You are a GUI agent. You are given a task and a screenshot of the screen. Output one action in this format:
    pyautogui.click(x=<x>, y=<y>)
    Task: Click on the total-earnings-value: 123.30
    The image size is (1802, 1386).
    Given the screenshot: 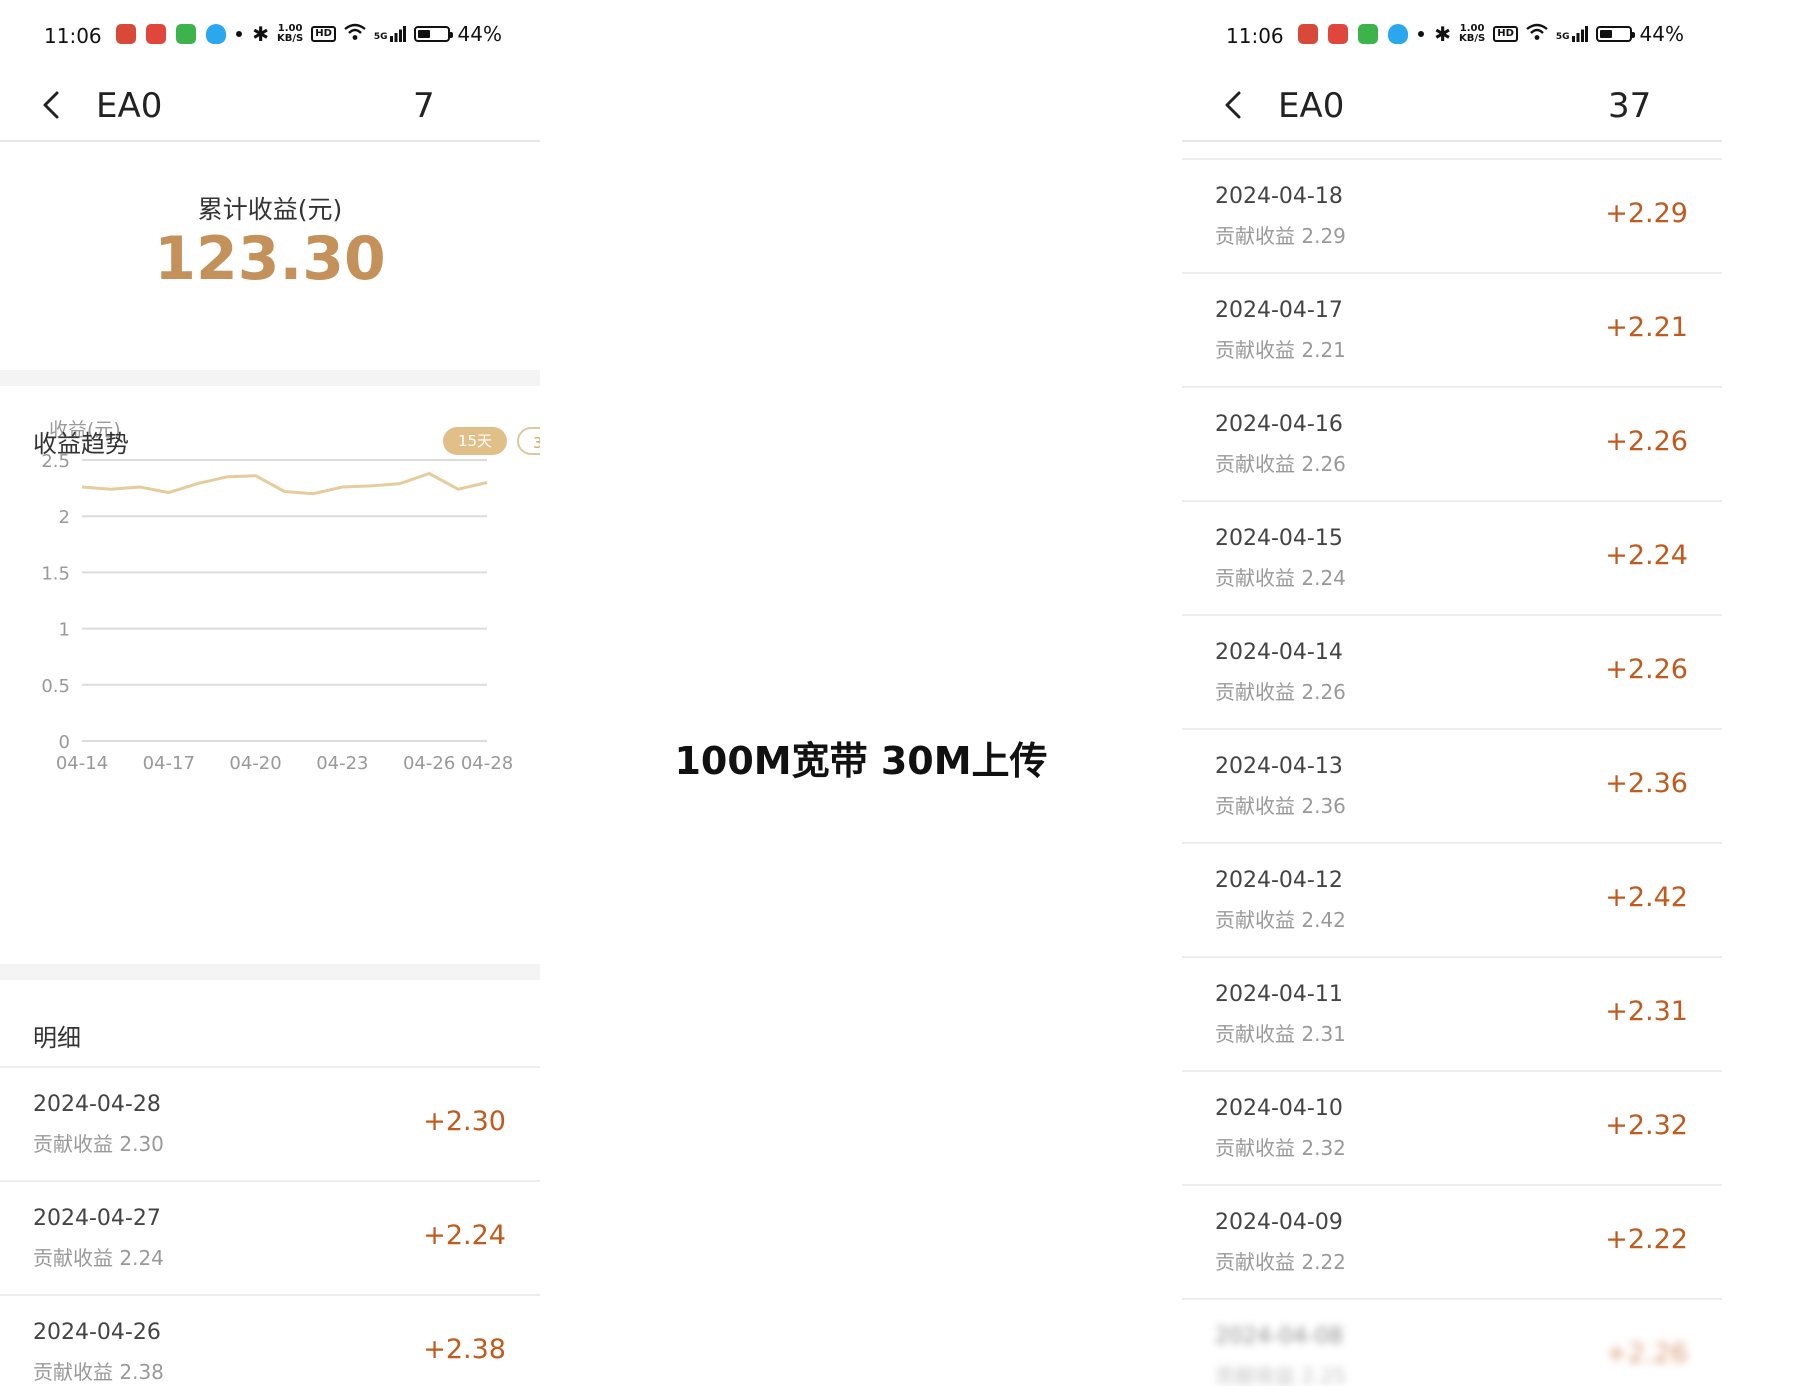 What is the action you would take?
    pyautogui.click(x=270, y=259)
    